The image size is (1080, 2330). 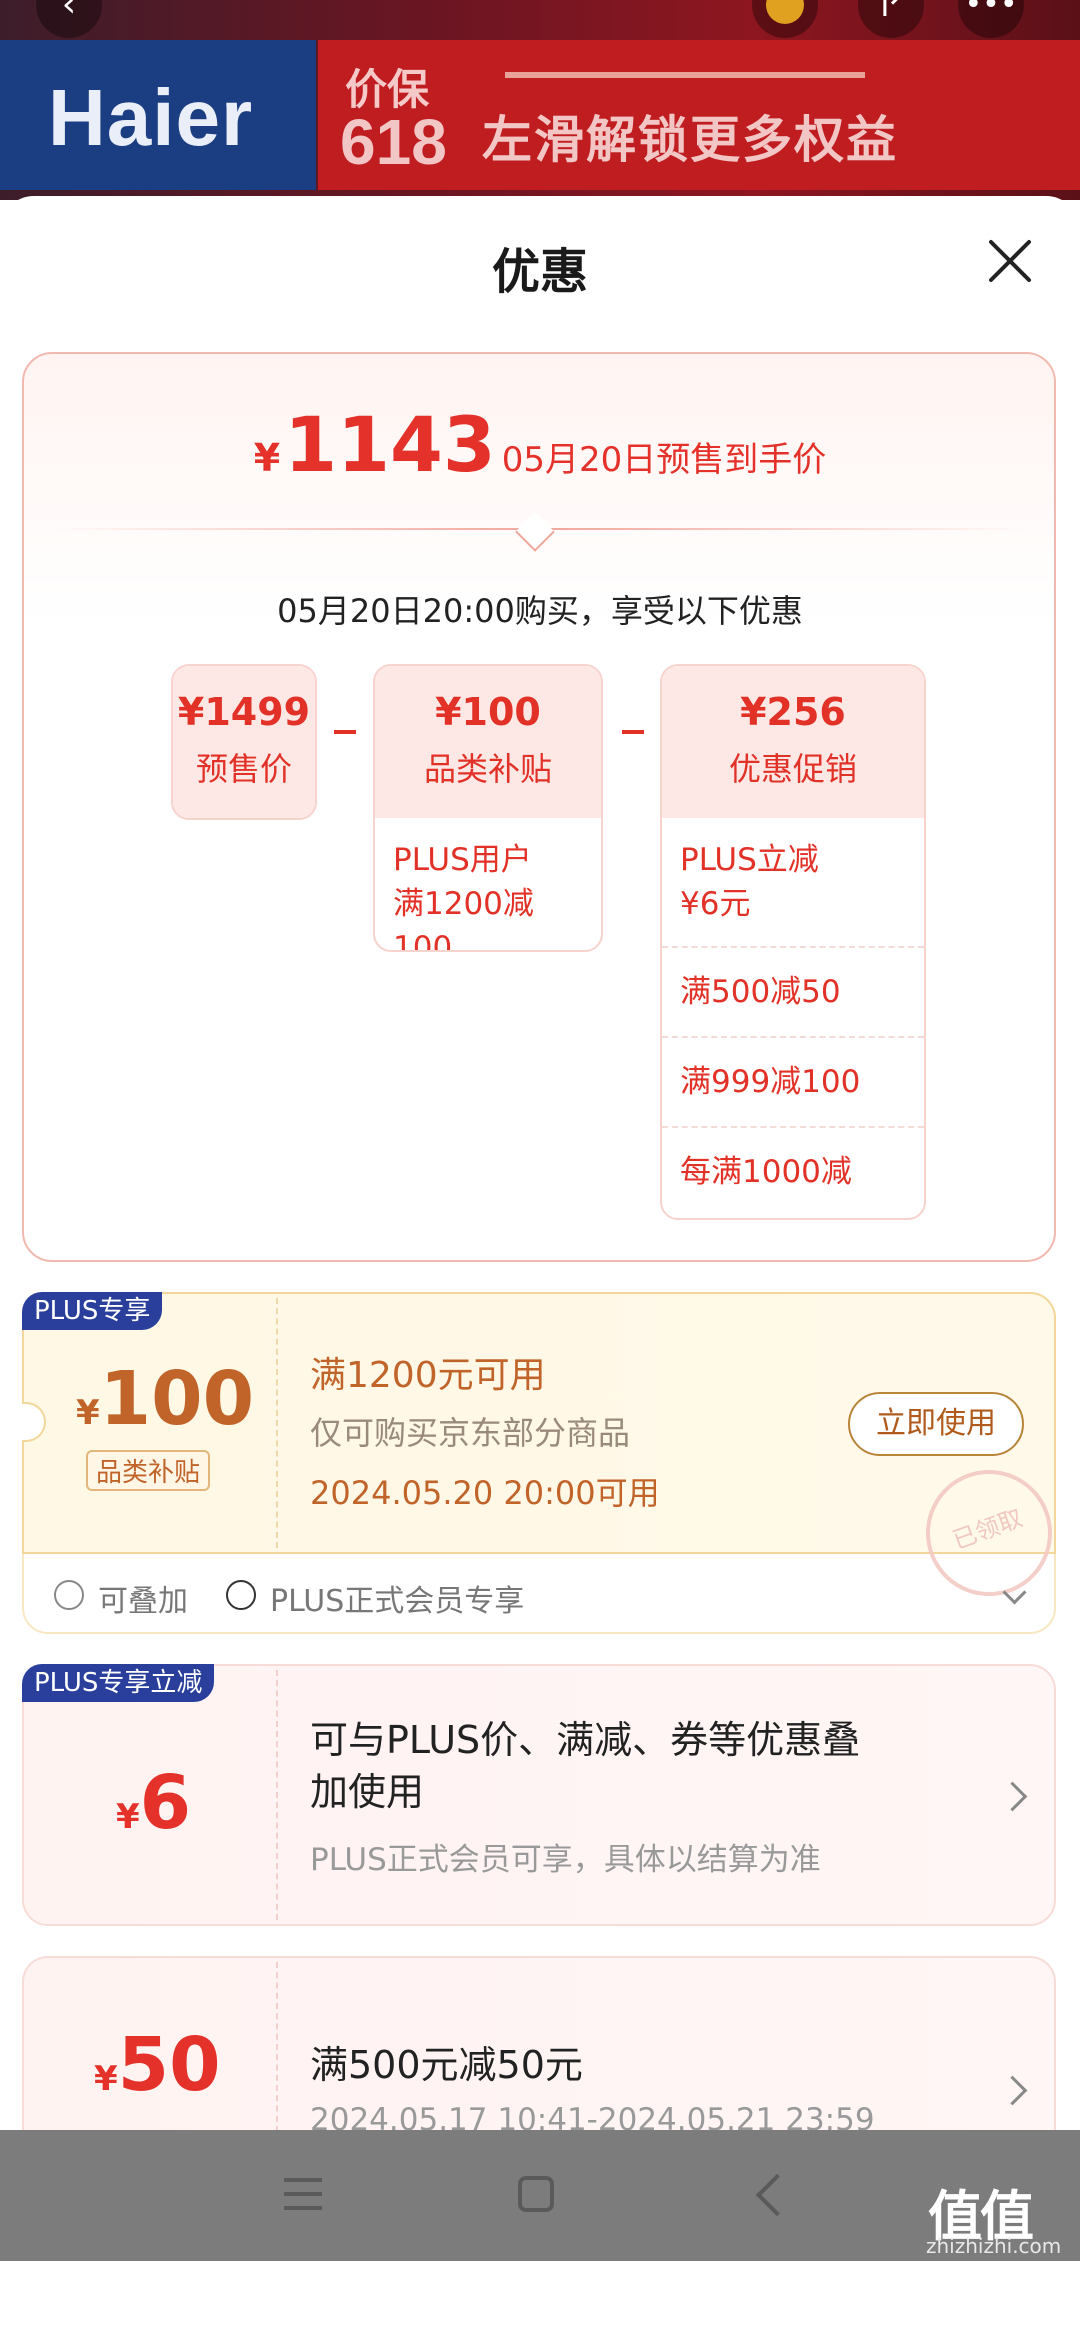 I want to click on presale-price-box: ¥1499 预售价, so click(x=244, y=742).